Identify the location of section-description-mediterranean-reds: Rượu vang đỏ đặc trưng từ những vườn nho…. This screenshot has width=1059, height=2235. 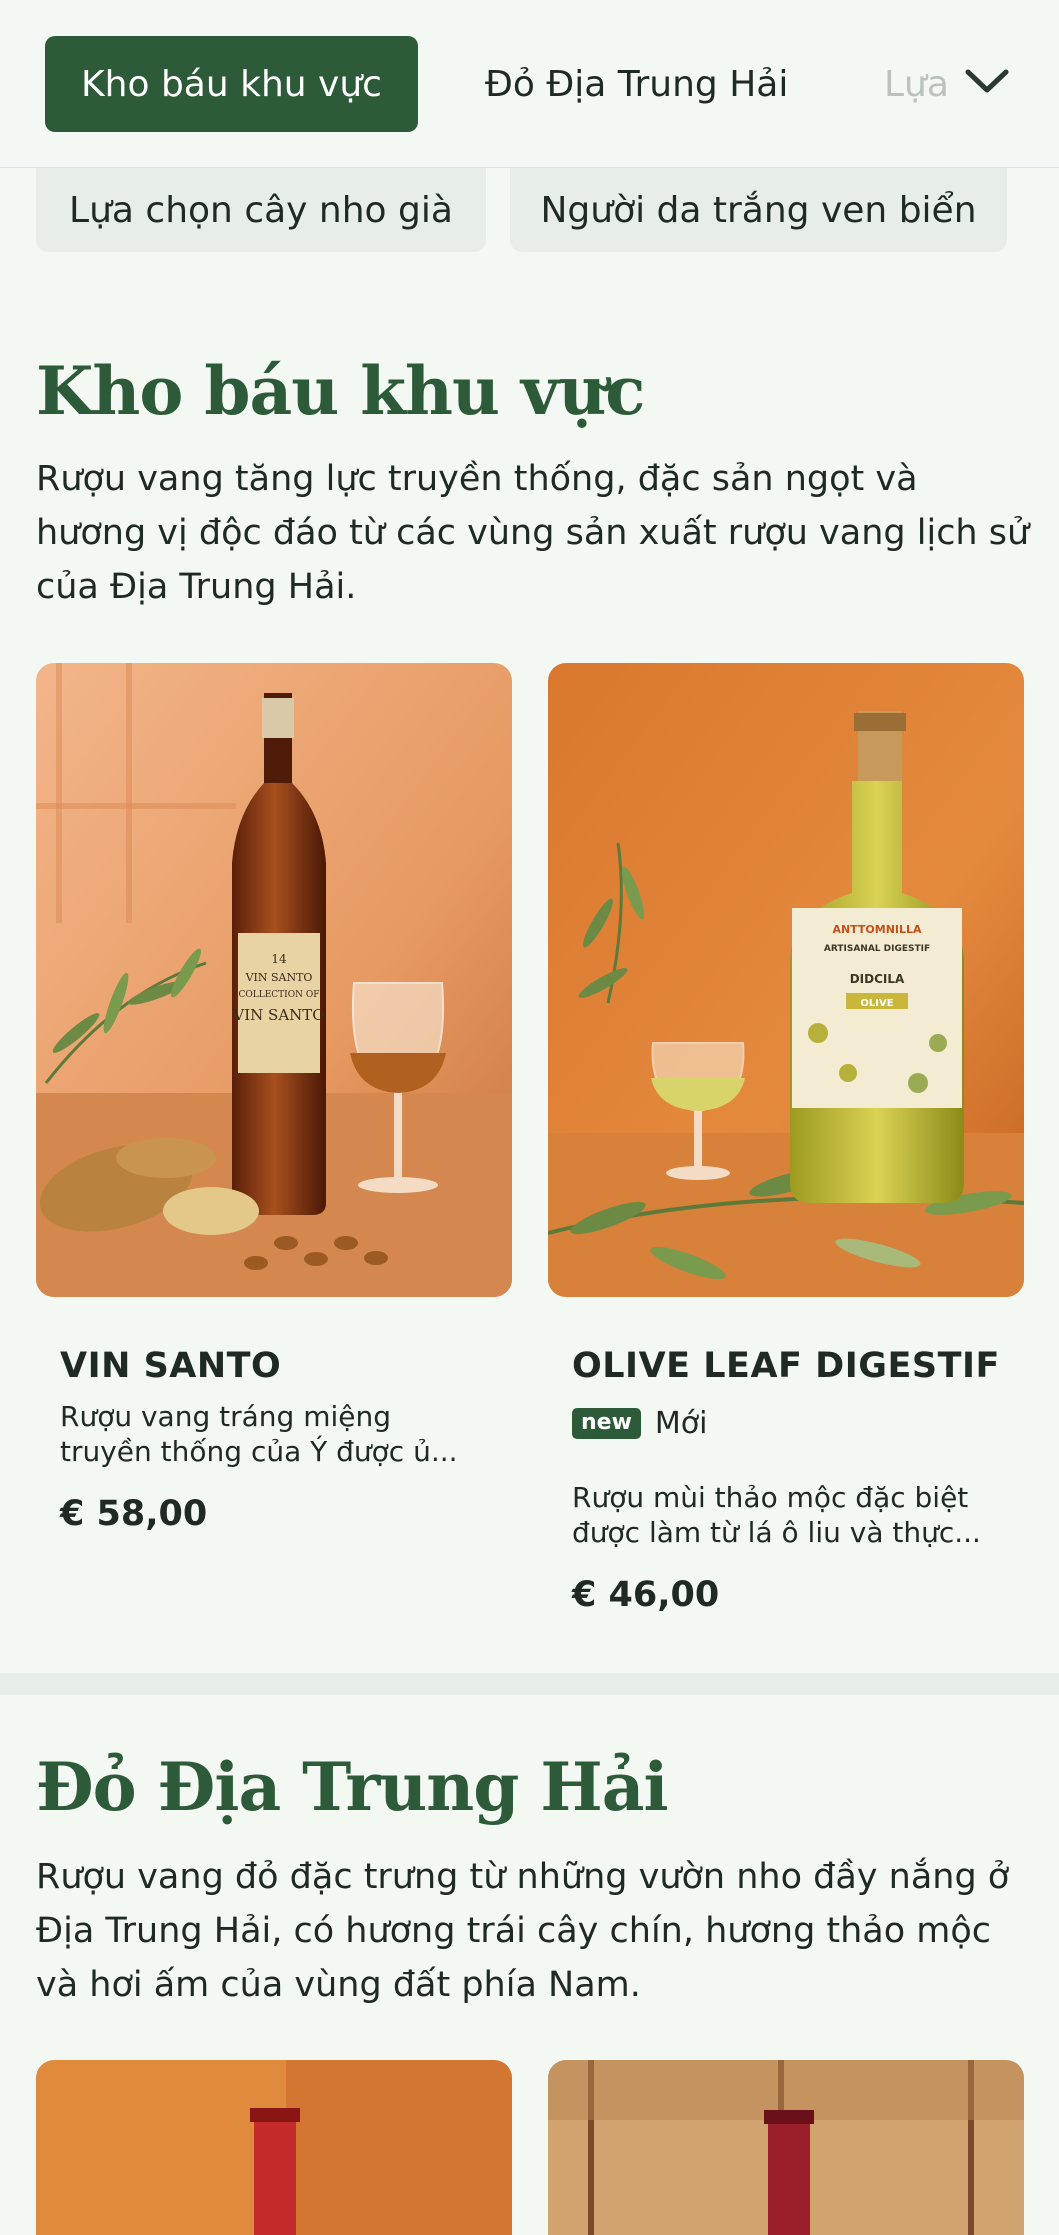
(523, 1931).